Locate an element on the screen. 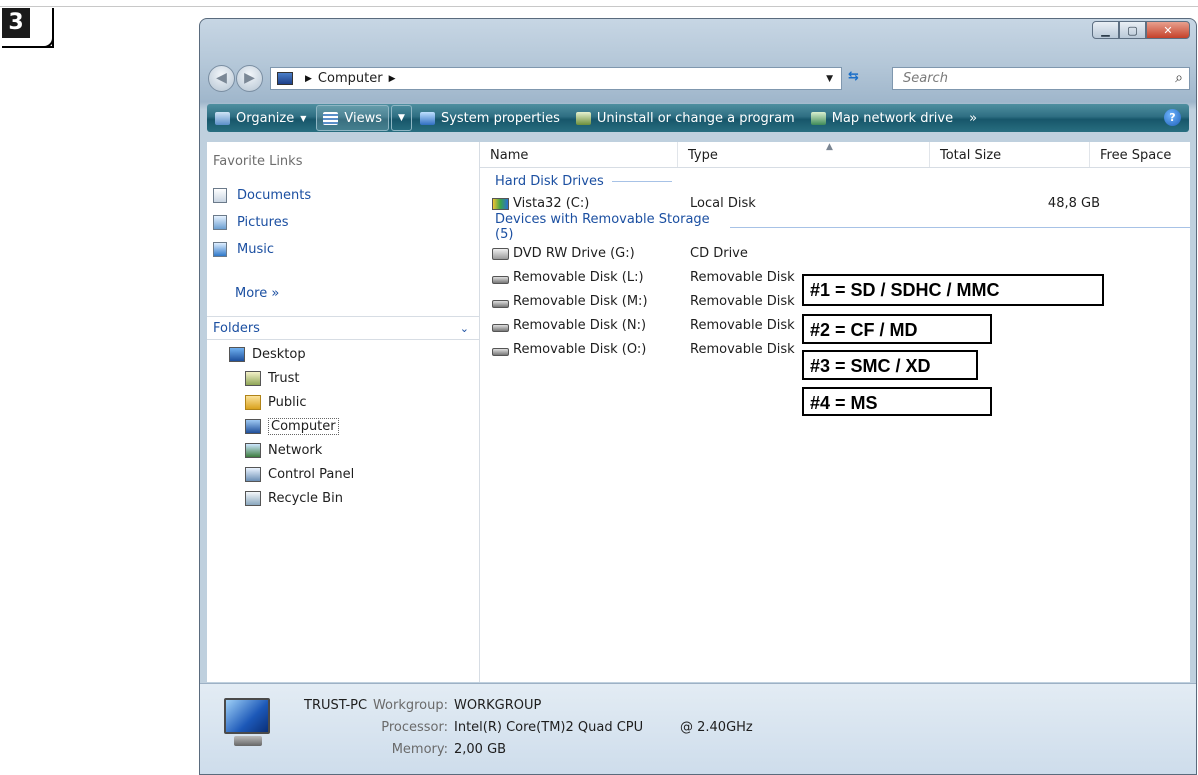 The width and height of the screenshot is (1198, 775). group-hard-disk-drives: Hard Disk Drives is located at coordinates (576, 181).